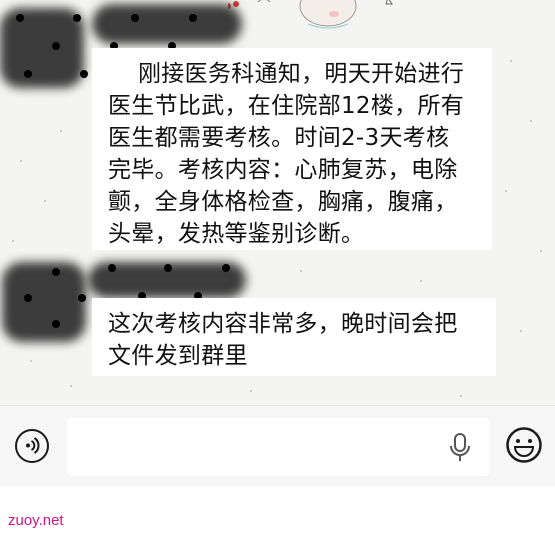 The image size is (555, 537). I want to click on voice-mode-button, so click(32, 446).